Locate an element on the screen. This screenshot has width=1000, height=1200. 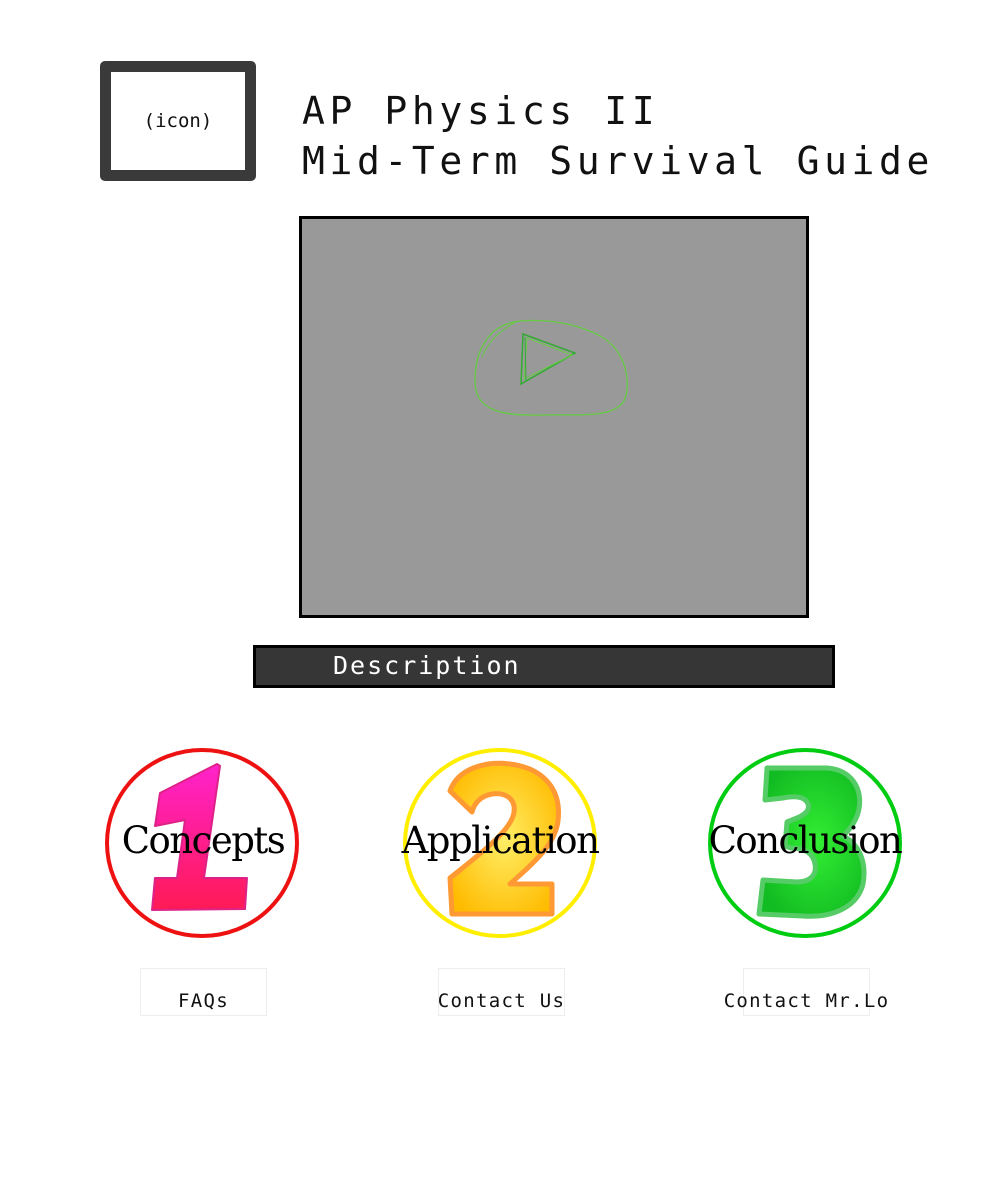
section-concepts-button: Concepts is located at coordinates (203, 842).